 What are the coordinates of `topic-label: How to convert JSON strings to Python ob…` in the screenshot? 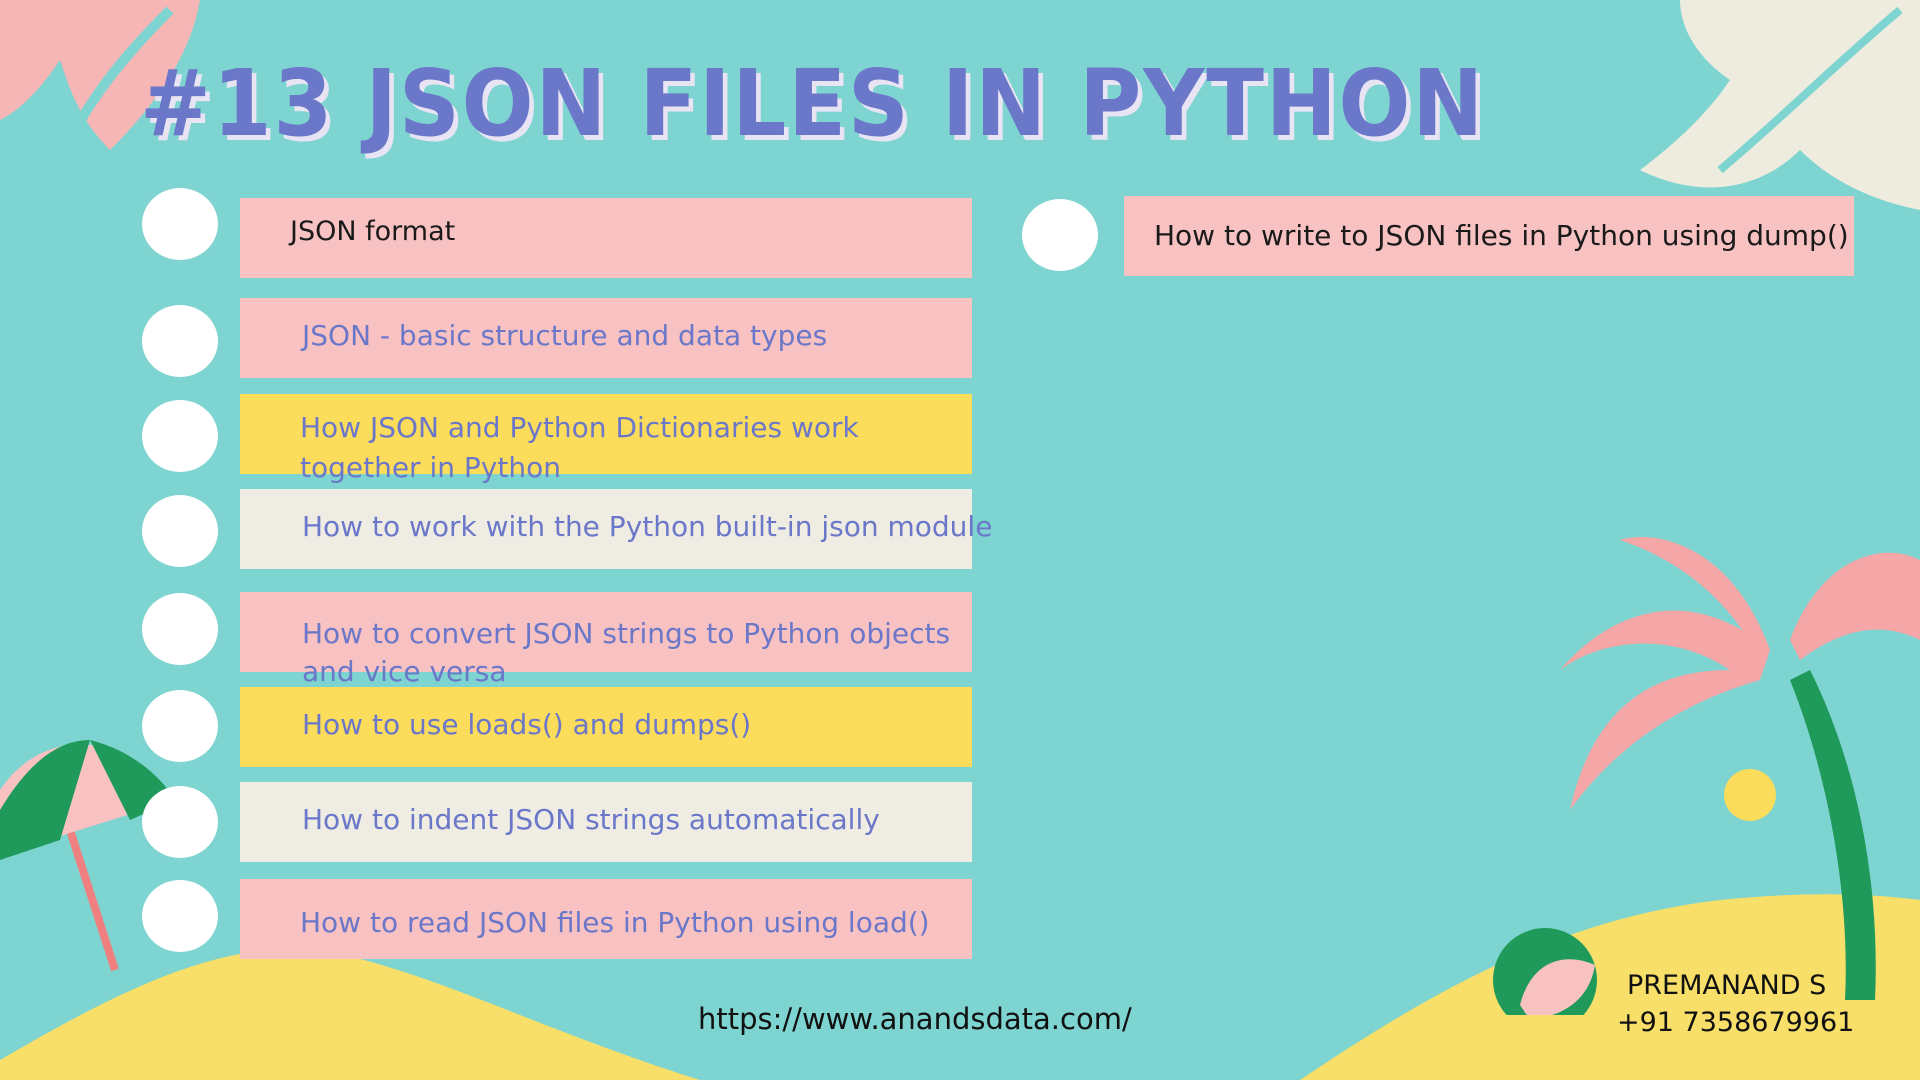 It's located at (626, 633).